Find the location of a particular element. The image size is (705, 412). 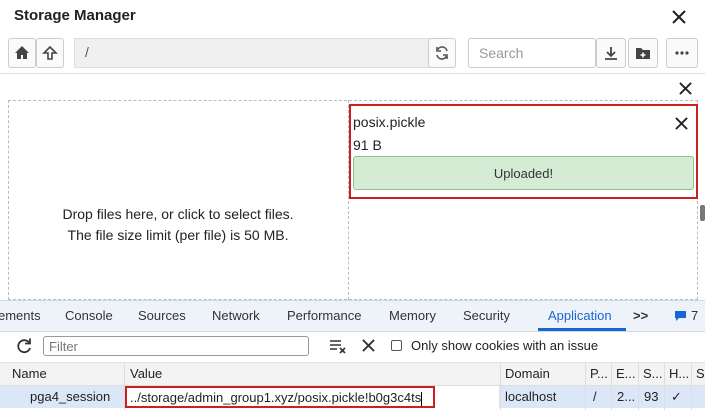

cookie-httponly: ✓ is located at coordinates (676, 396).